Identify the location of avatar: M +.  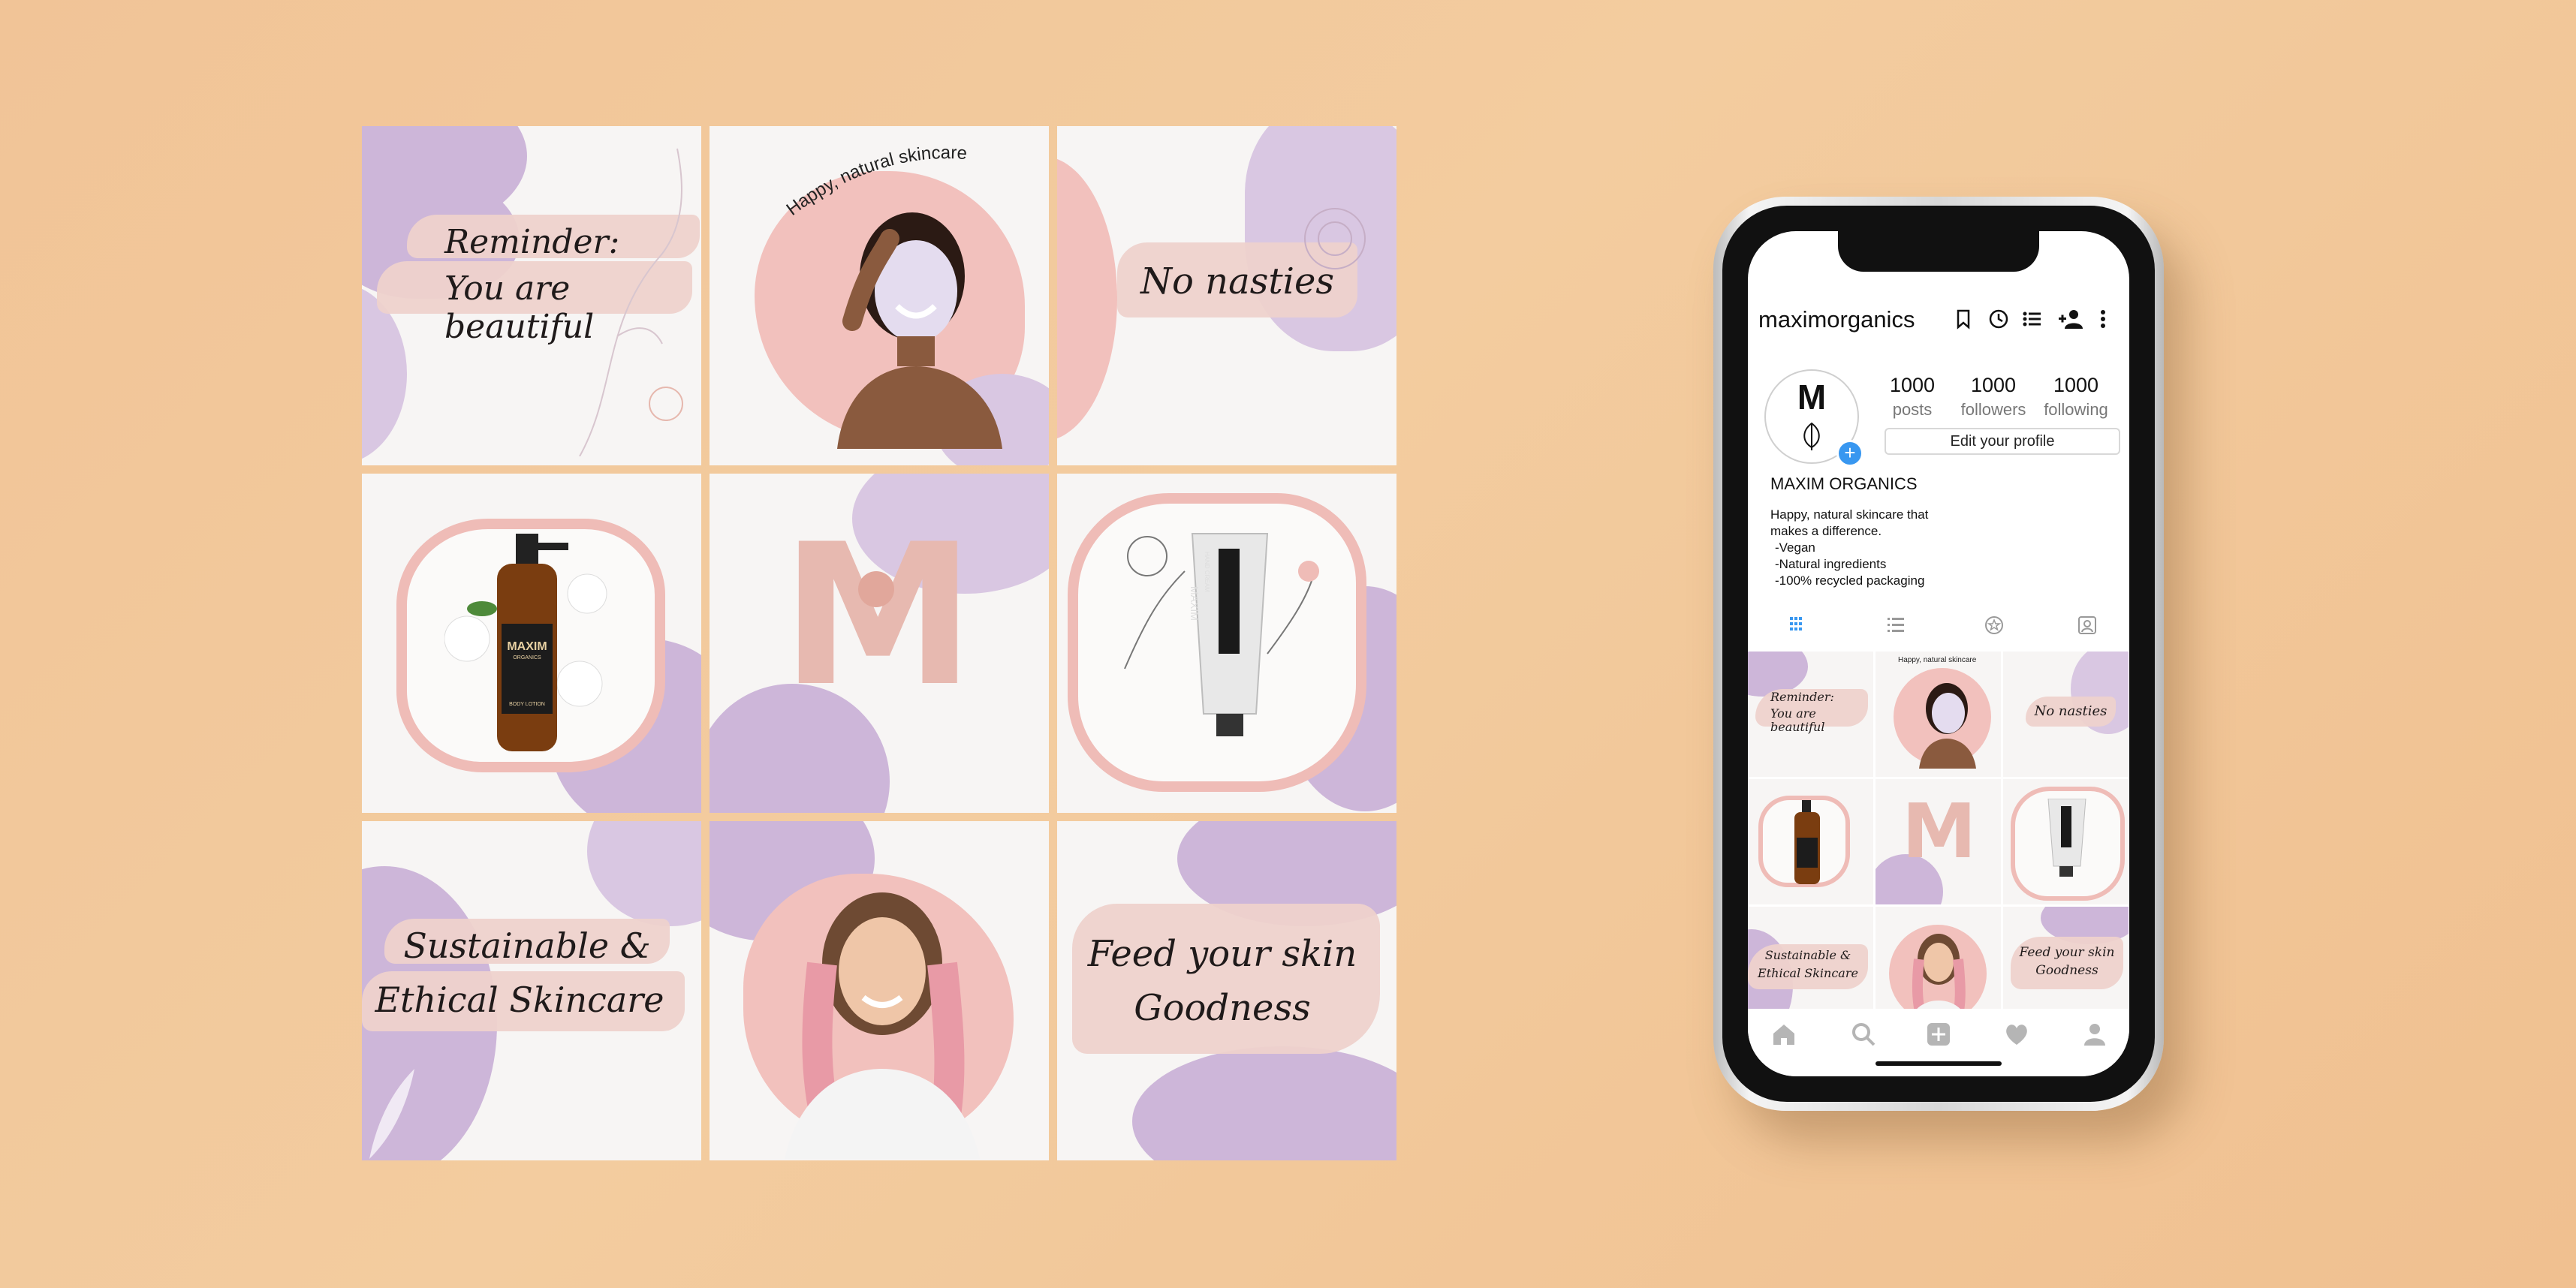
(1813, 418).